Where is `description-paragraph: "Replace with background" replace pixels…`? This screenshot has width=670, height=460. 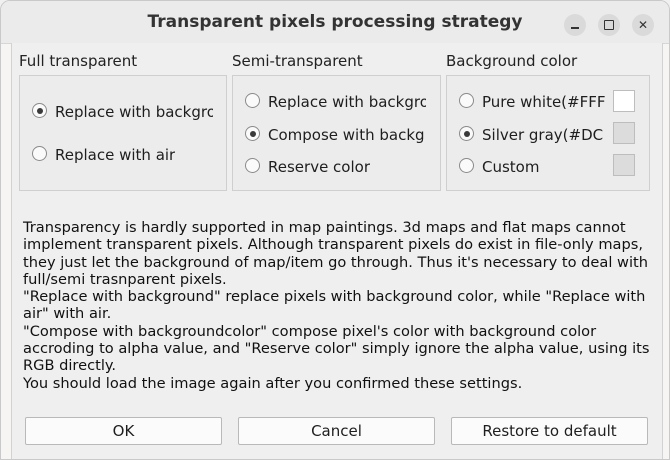 description-paragraph: "Replace with background" replace pixels… is located at coordinates (334, 305).